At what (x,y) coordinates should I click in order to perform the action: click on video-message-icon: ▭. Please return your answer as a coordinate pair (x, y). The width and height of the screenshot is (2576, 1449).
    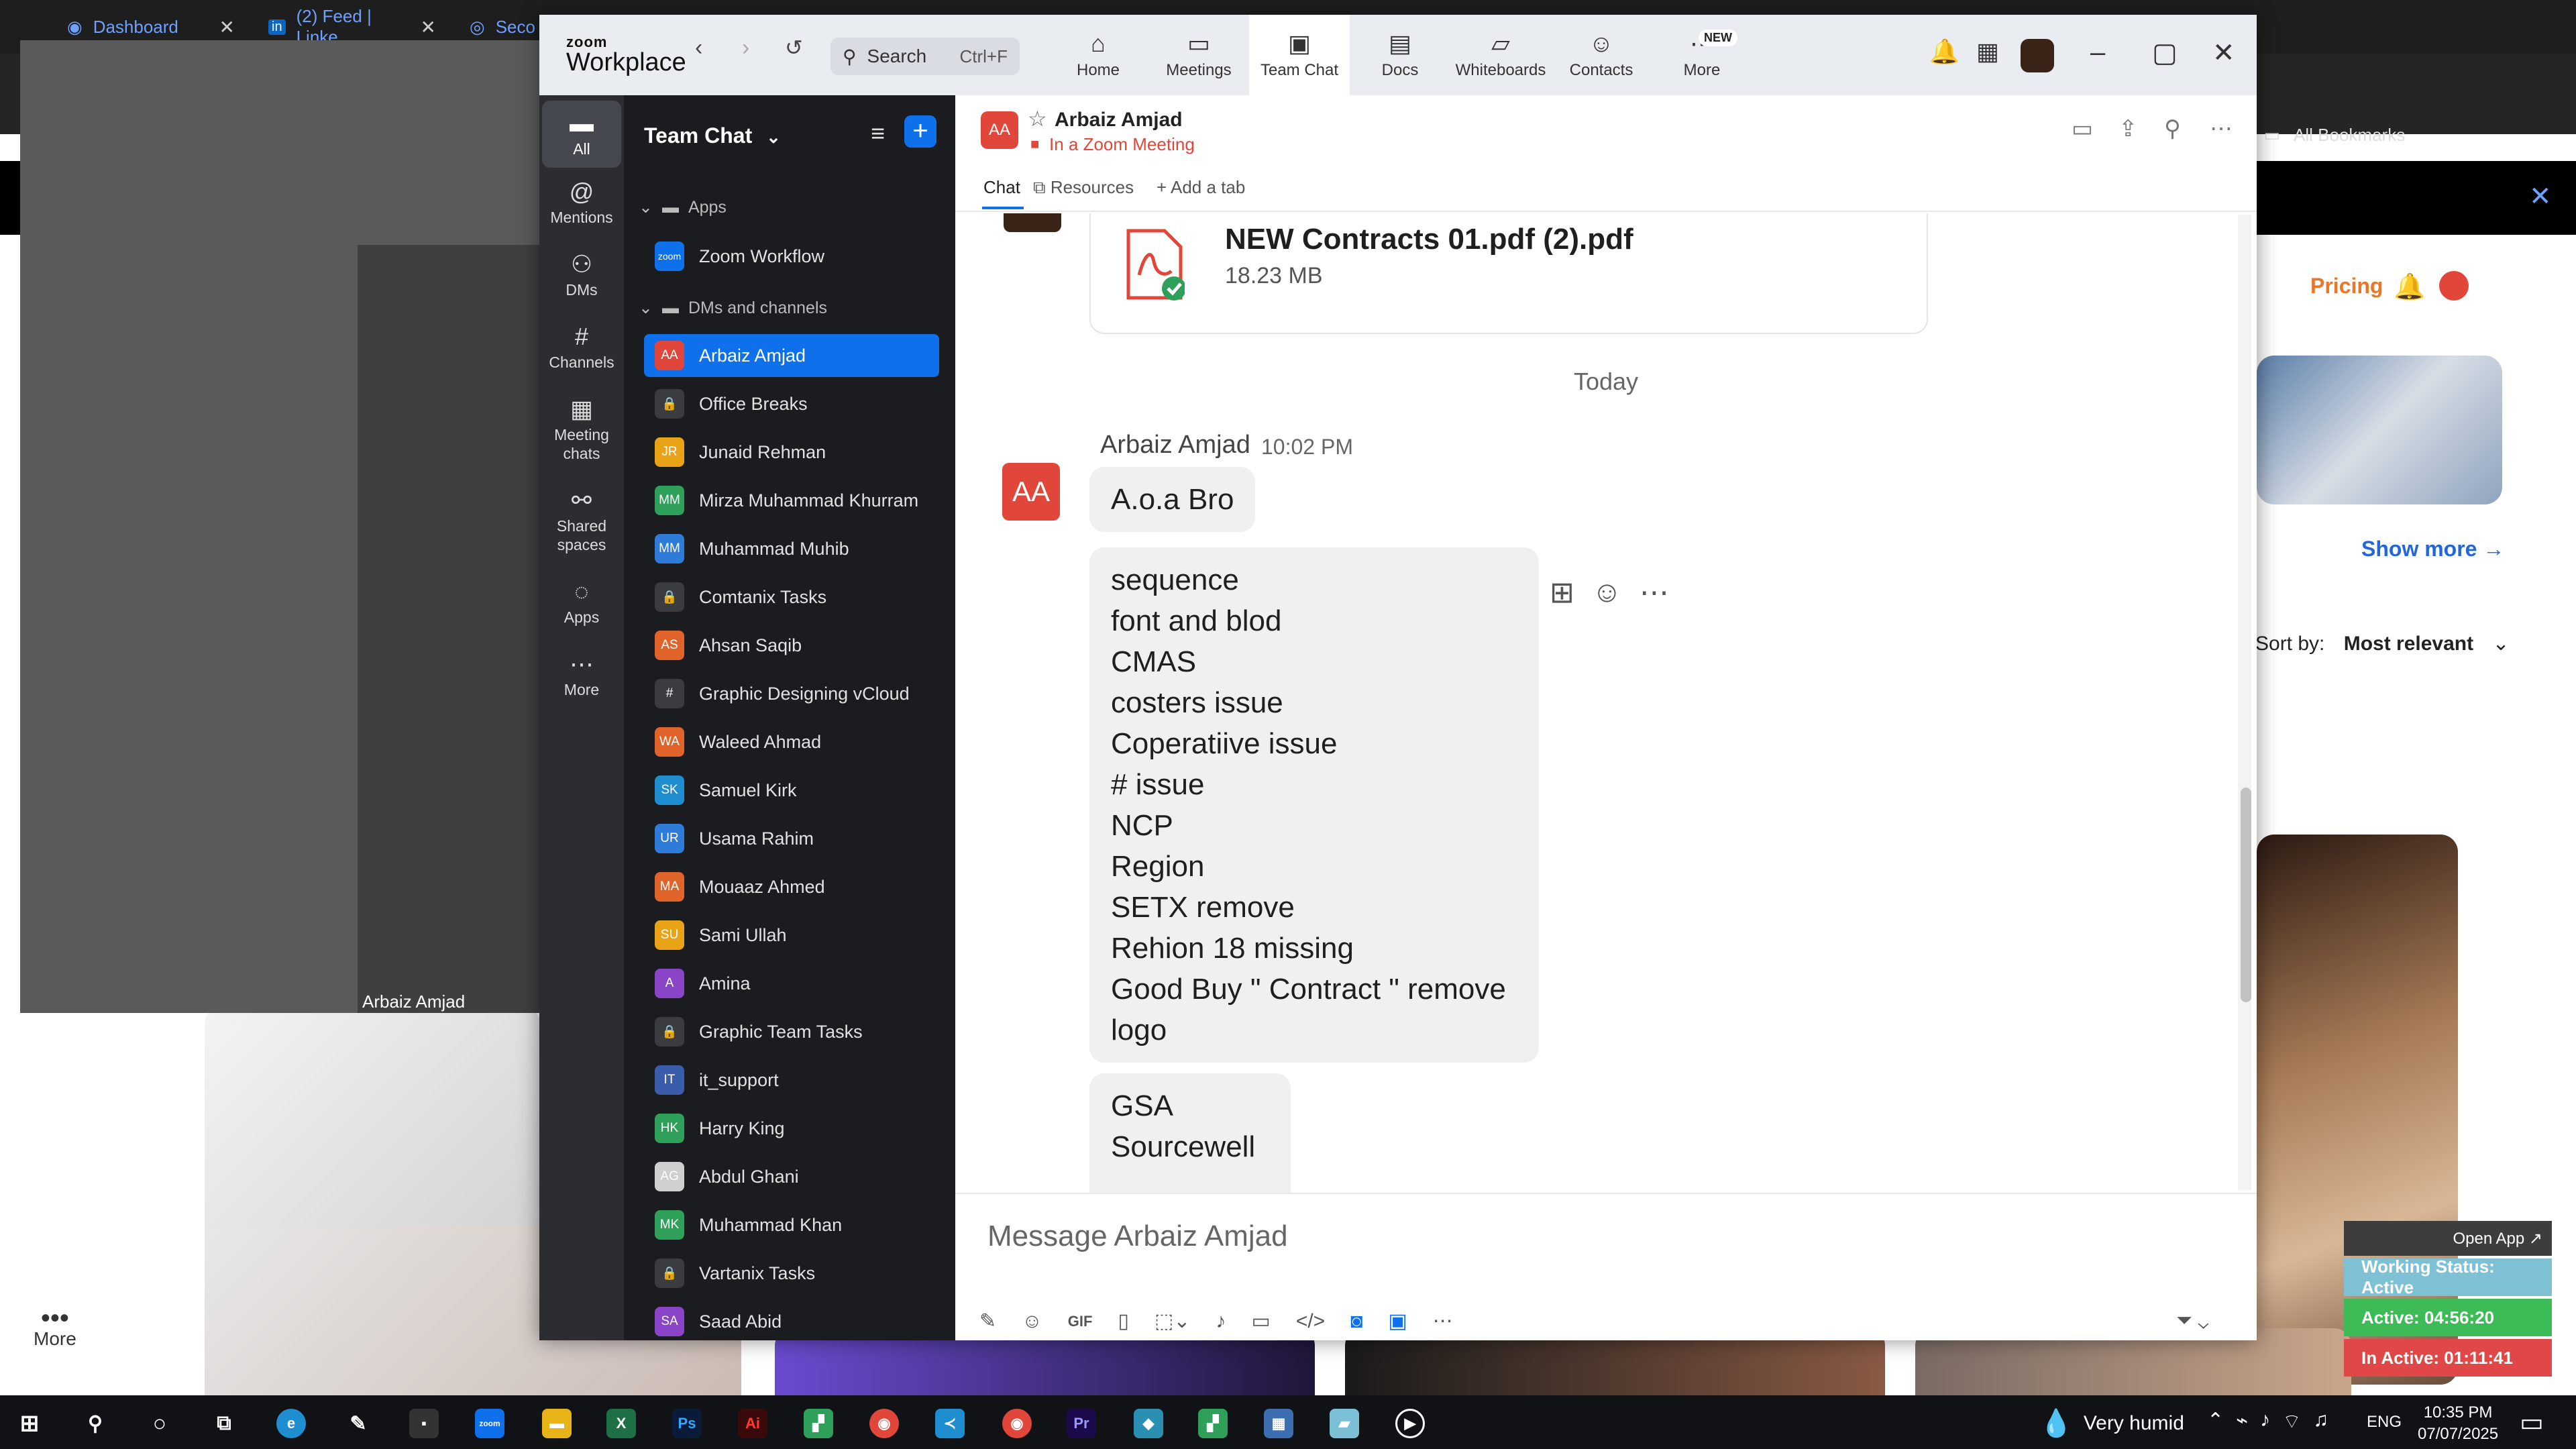
    Looking at the image, I should click on (1260, 1321).